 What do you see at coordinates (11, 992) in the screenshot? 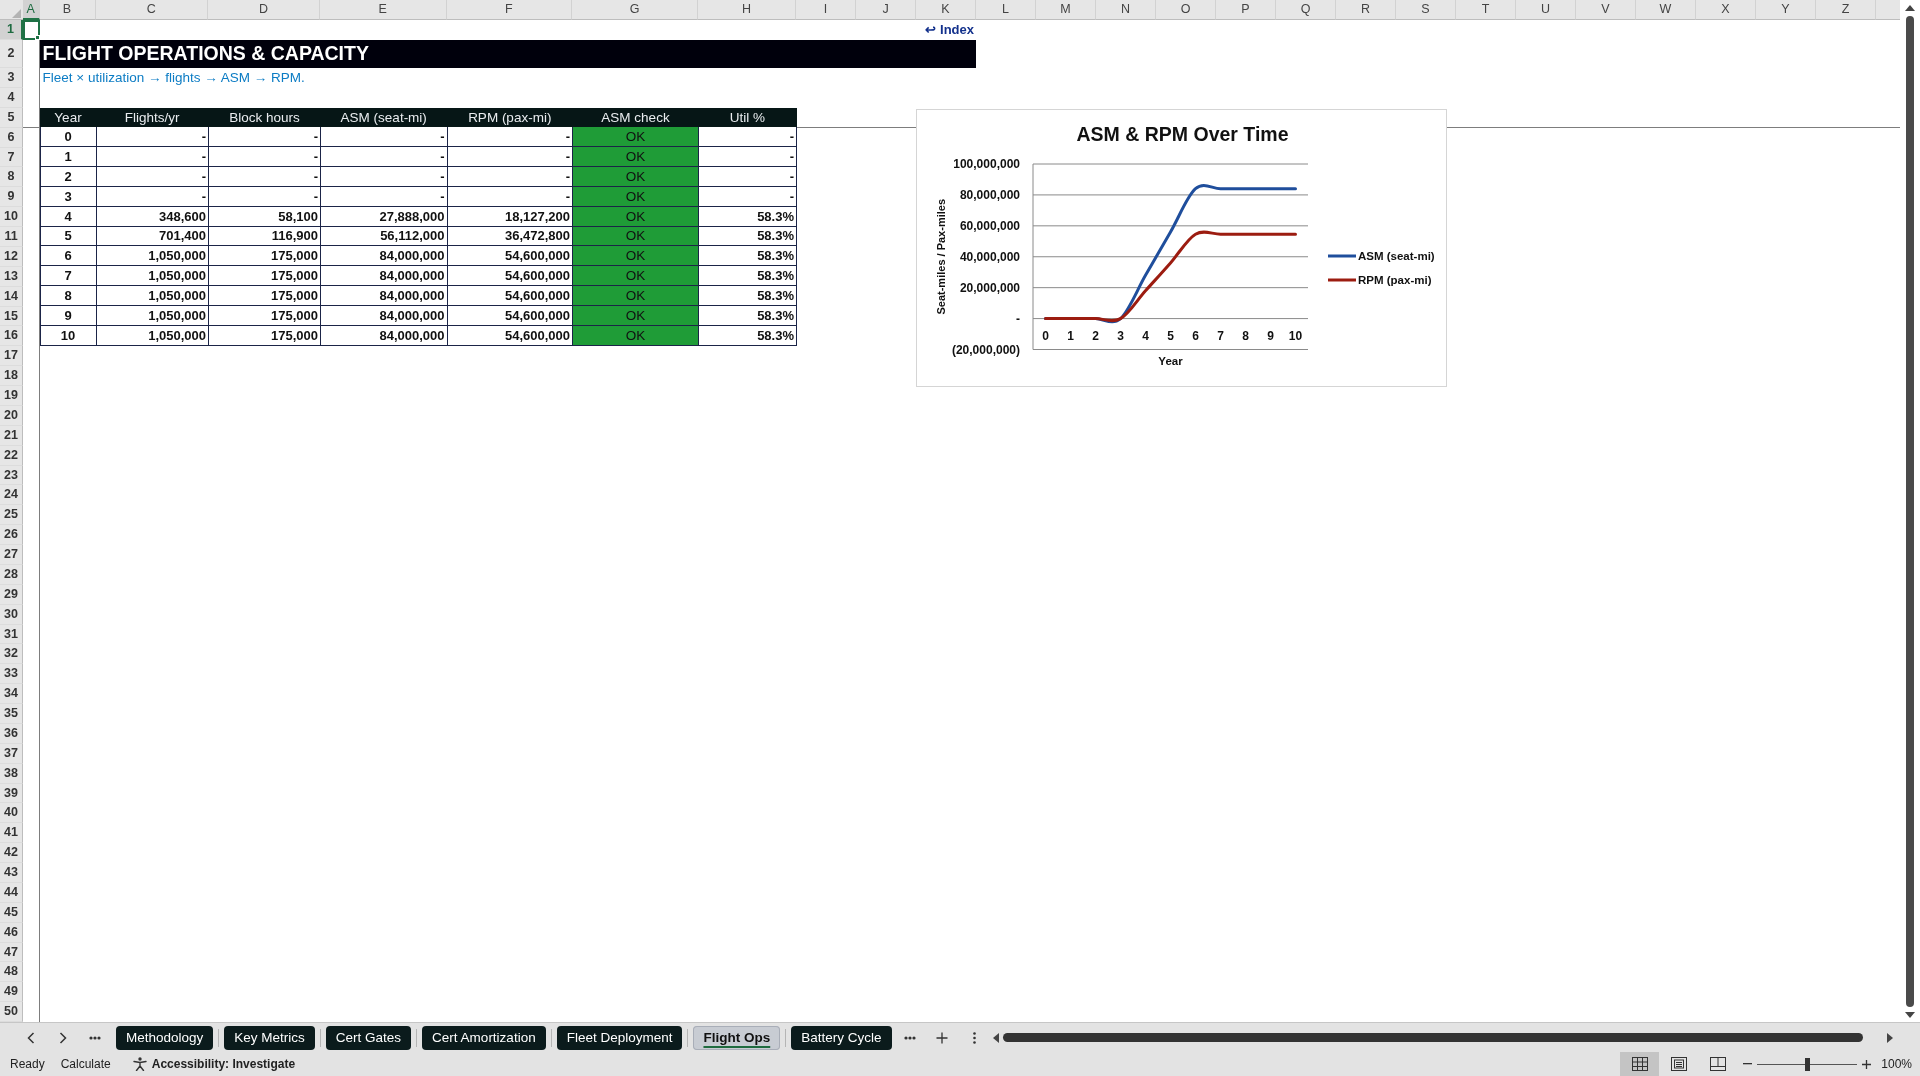
I see `row-header: 49` at bounding box center [11, 992].